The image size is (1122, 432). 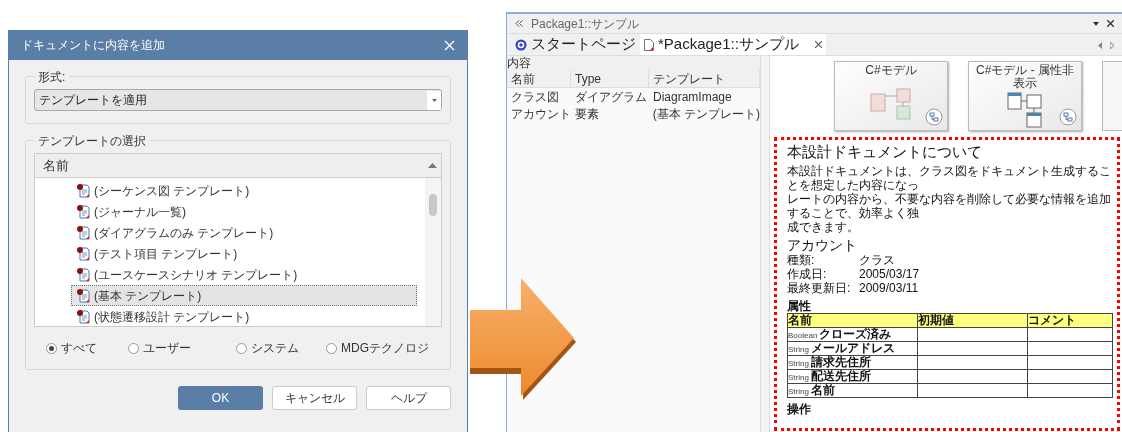 I want to click on paragraph-line: 成できます。, so click(x=823, y=227).